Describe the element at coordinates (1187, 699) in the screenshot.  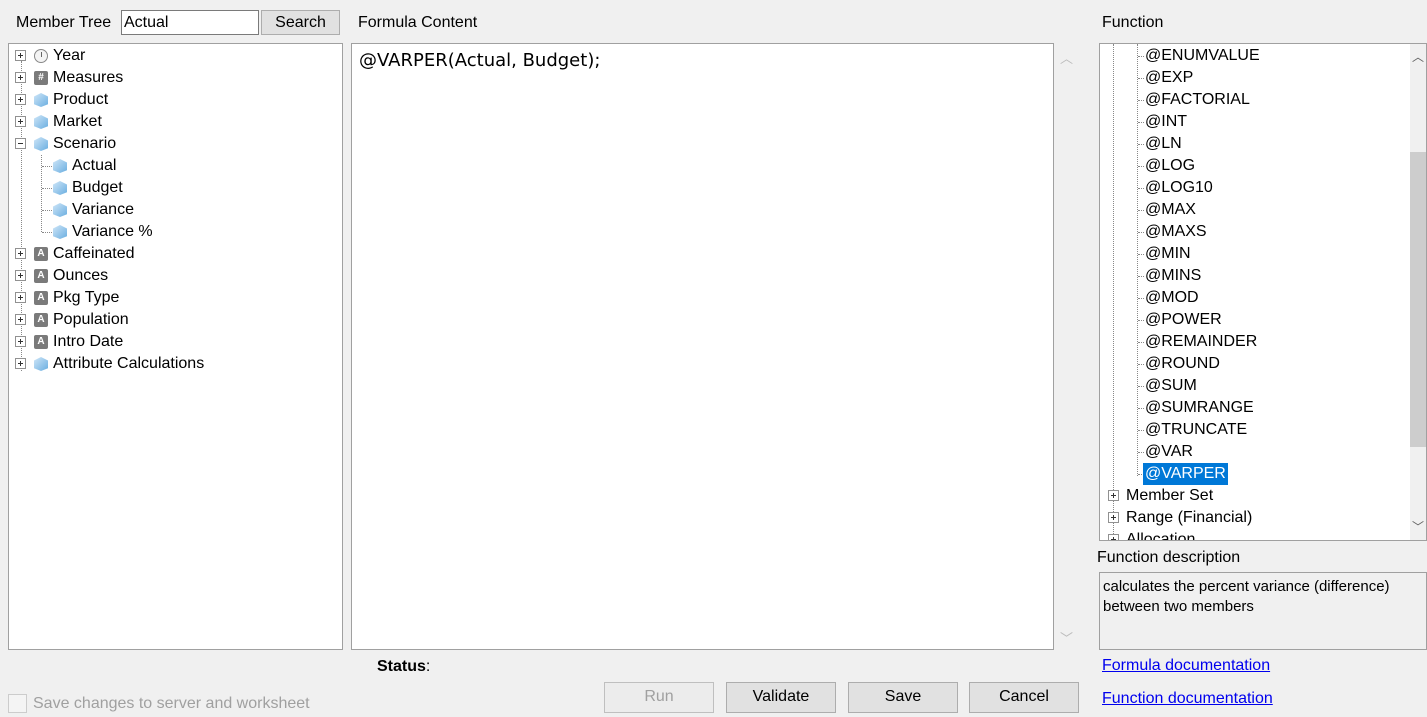
I see `function-documentation-link: Function documentation` at that location.